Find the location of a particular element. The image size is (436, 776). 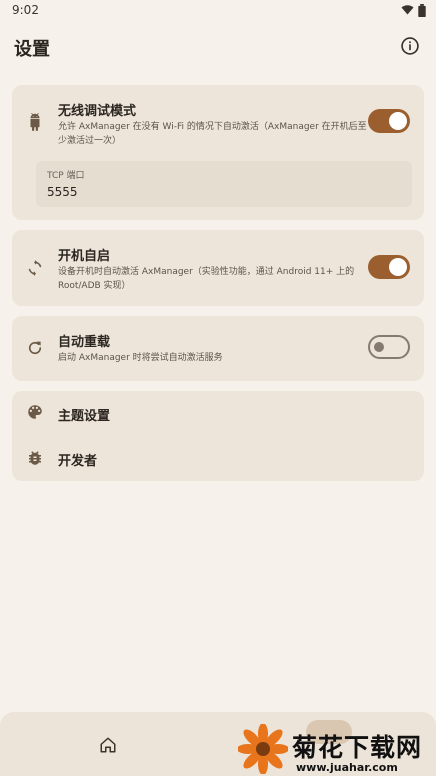

boot-start-switch is located at coordinates (389, 267).